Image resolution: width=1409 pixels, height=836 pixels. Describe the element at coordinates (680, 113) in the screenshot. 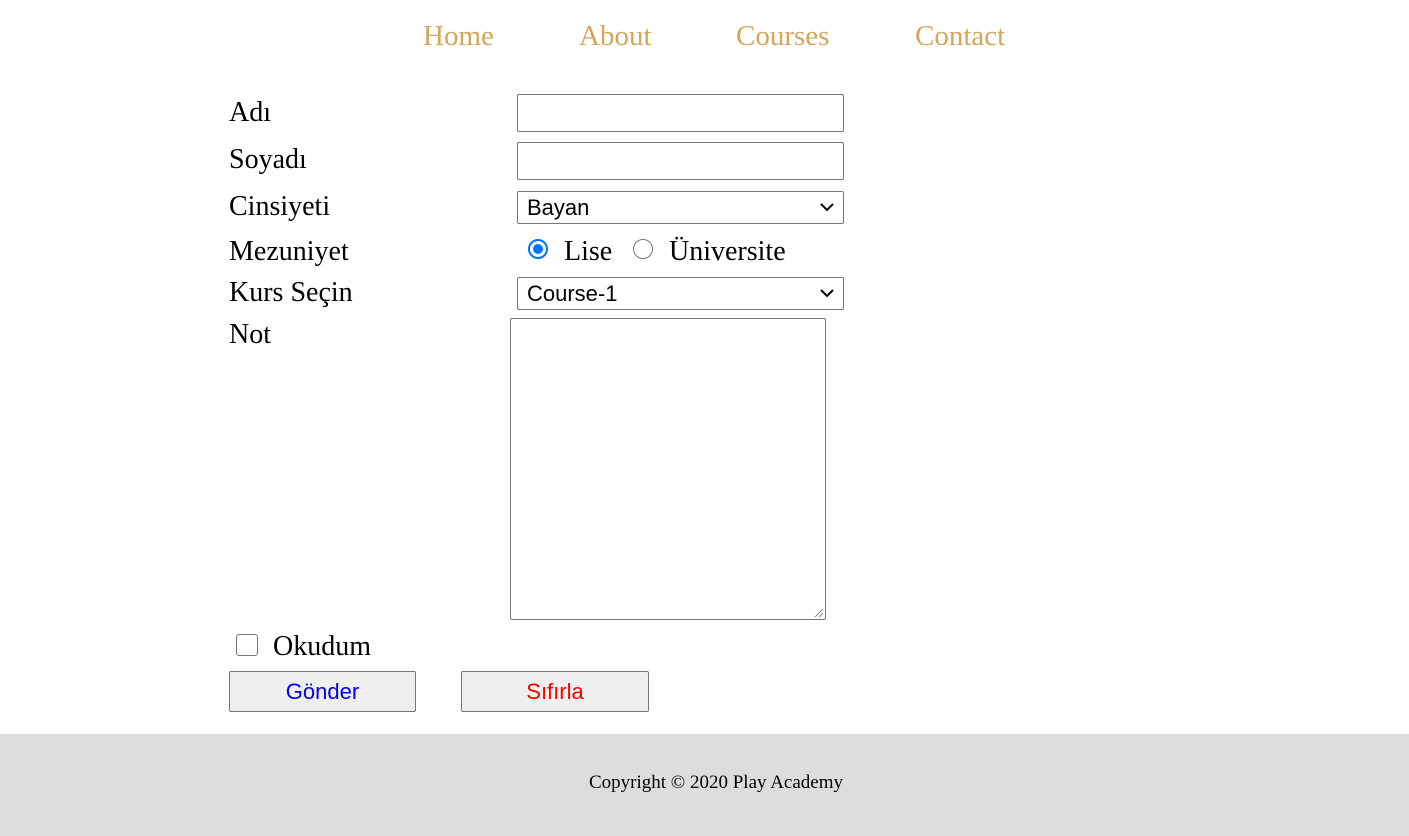

I see `first-name-input` at that location.